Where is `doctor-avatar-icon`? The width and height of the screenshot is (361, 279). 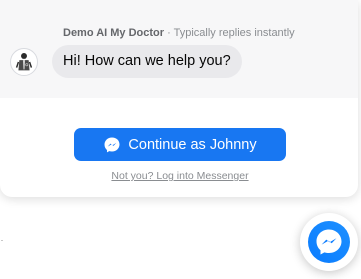 doctor-avatar-icon is located at coordinates (24, 61).